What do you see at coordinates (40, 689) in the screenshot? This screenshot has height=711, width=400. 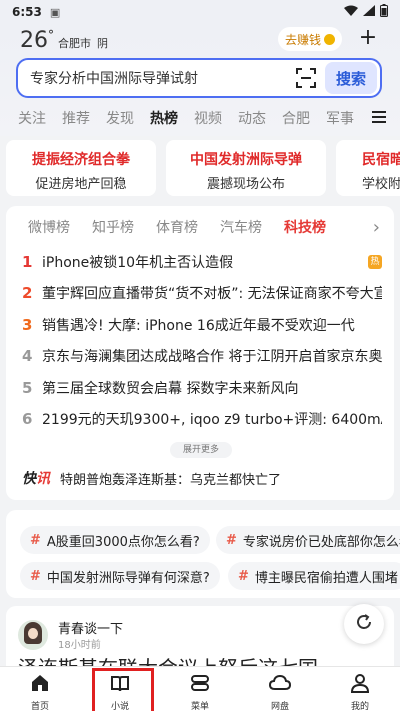 I see `nav-home: 首页` at bounding box center [40, 689].